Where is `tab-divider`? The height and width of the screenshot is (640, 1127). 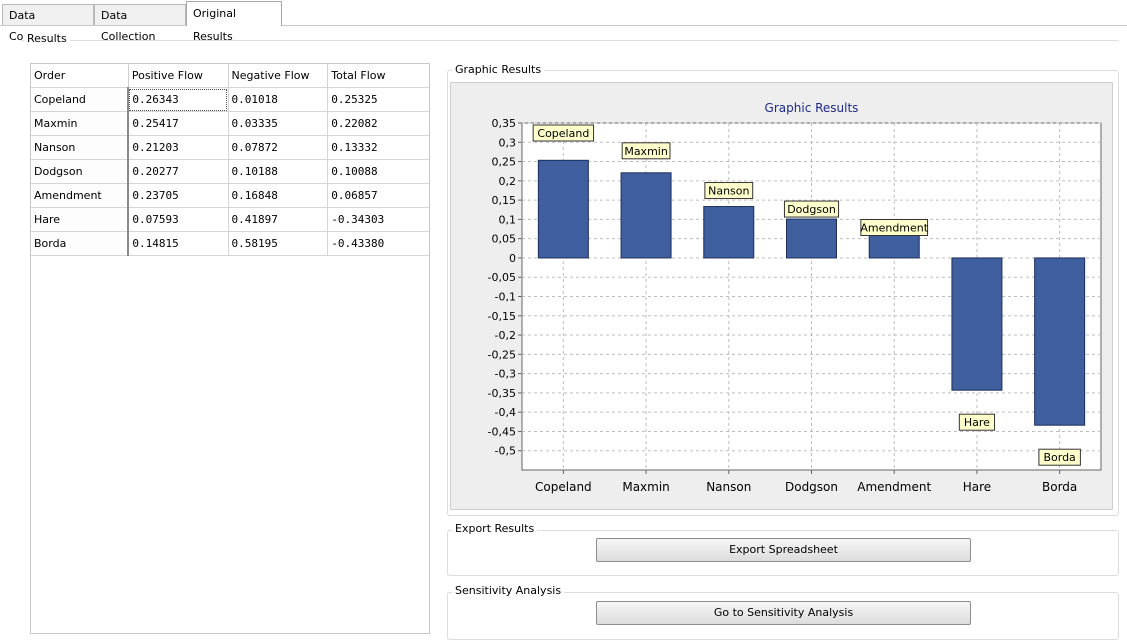 tab-divider is located at coordinates (563, 25).